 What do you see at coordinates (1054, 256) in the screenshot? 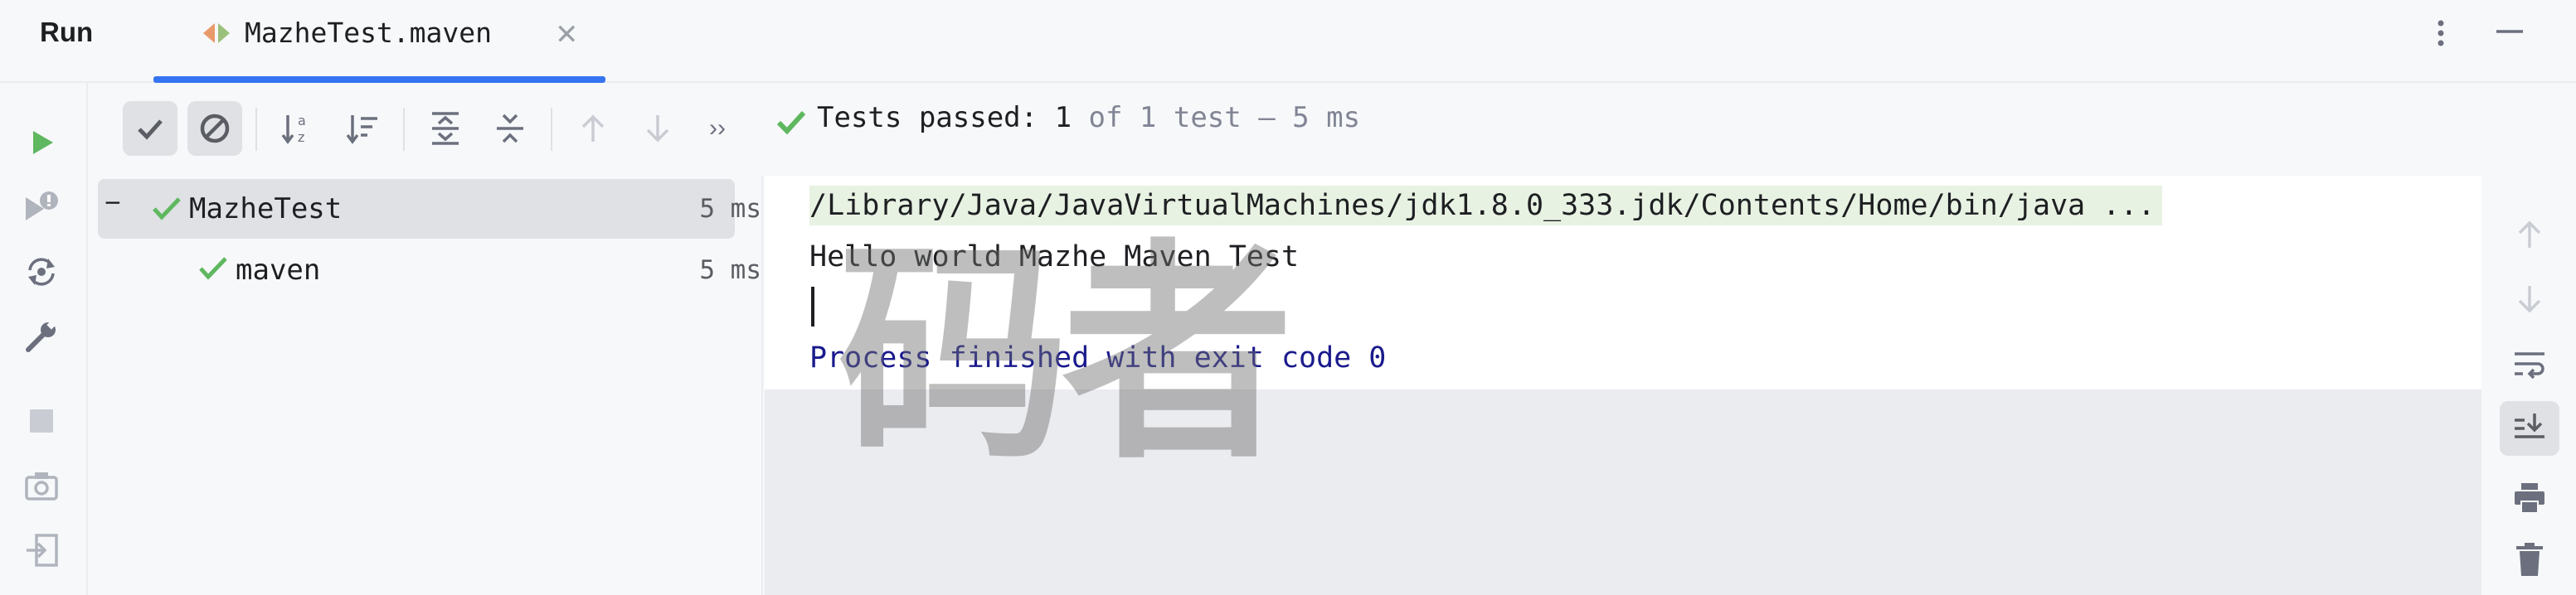
I see `console-output-line: Hello world Mazhe Maven Test` at bounding box center [1054, 256].